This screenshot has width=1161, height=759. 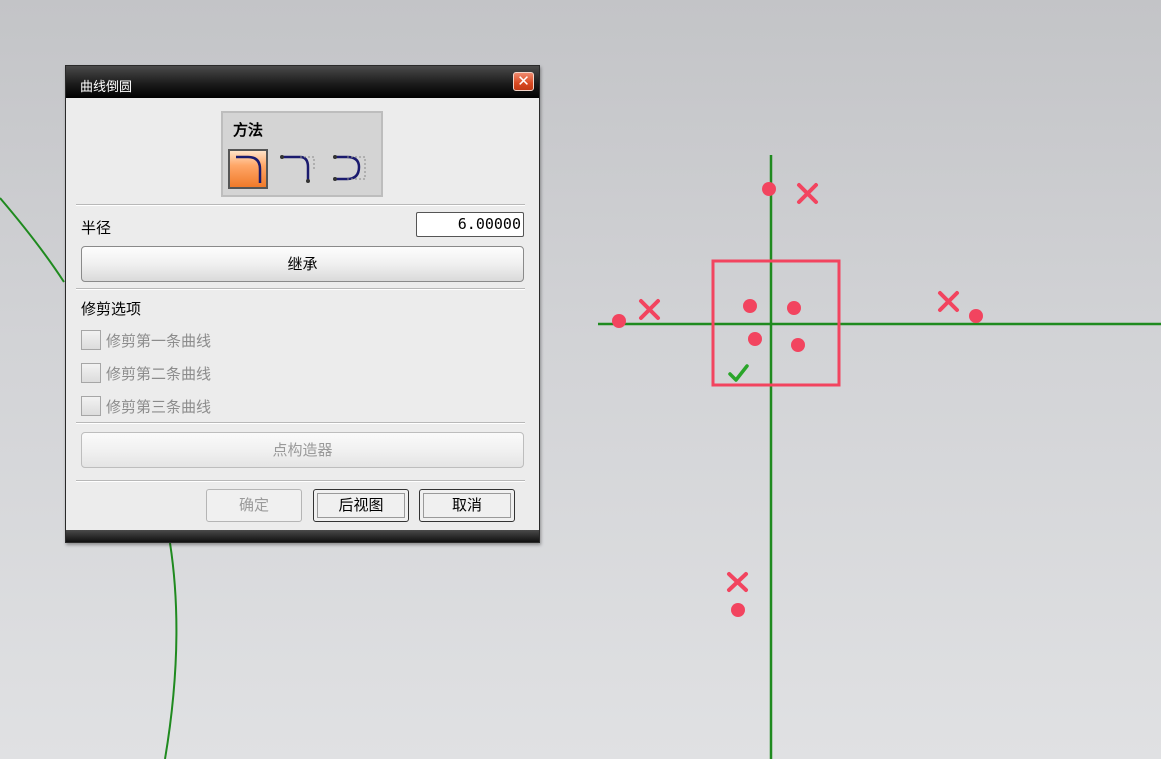 I want to click on fillet-circle-icon, so click(x=249, y=169).